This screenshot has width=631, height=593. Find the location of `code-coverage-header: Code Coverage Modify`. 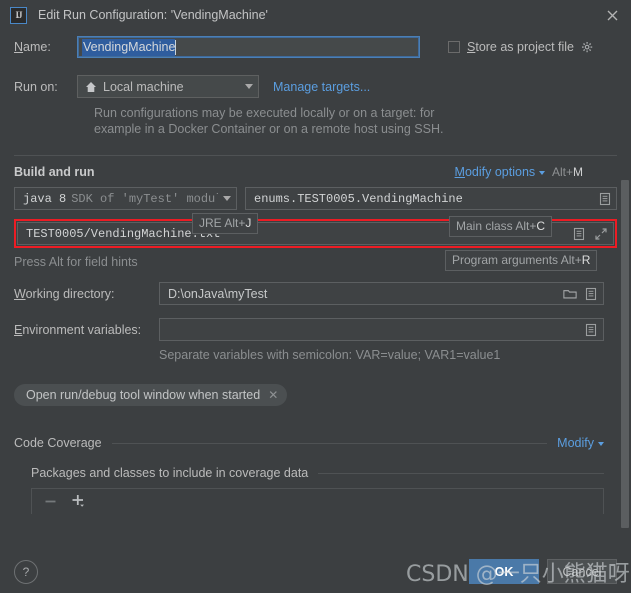

code-coverage-header: Code Coverage Modify is located at coordinates (309, 443).